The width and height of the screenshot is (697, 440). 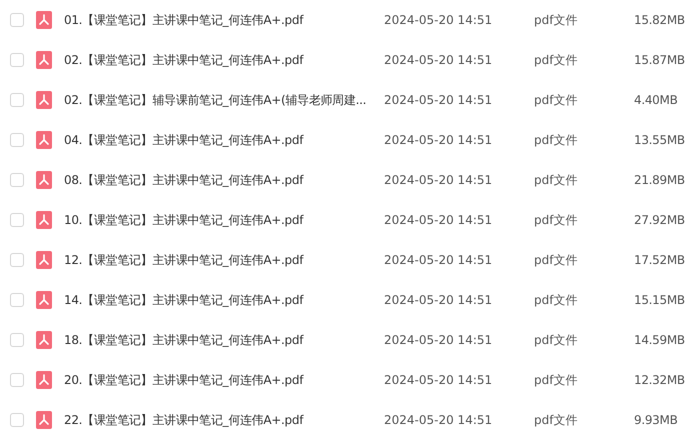 I want to click on file-name: 14.【课堂笔记】主讲课中笔记_何连伟A+.pdf, so click(x=224, y=300).